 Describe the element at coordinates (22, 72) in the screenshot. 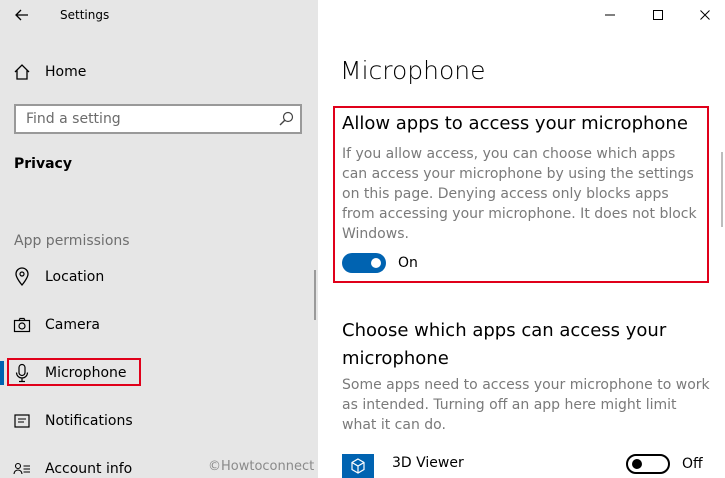

I see `home-icon` at that location.